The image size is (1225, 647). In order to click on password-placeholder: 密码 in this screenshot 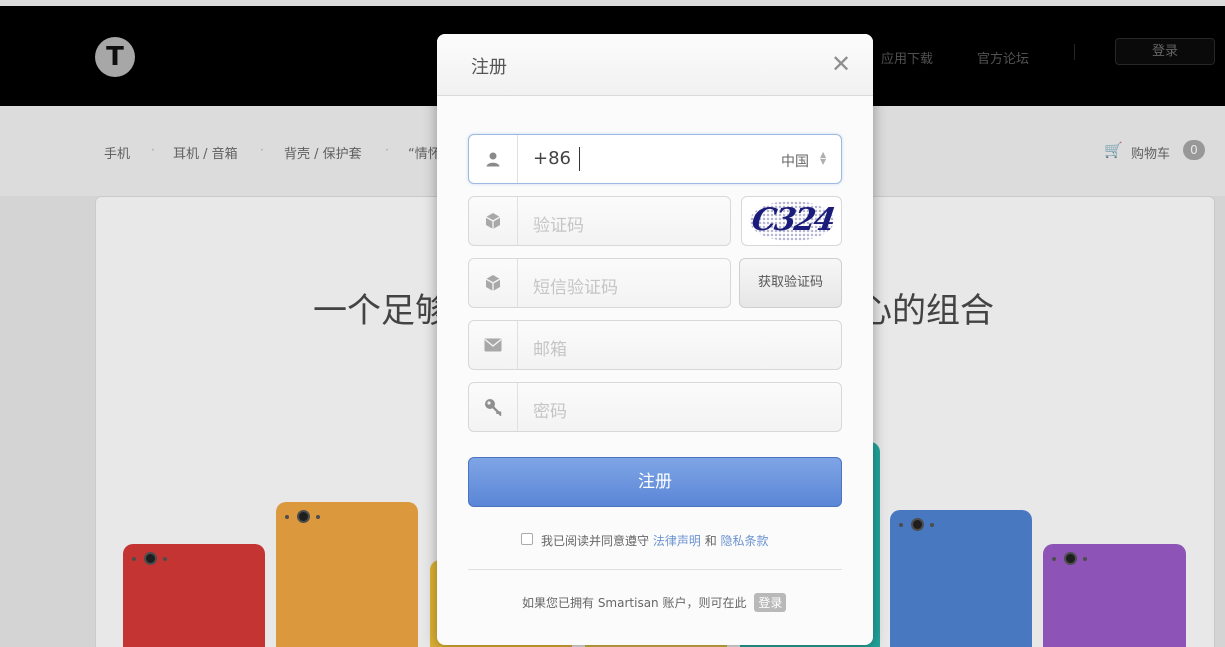, I will do `click(550, 412)`.